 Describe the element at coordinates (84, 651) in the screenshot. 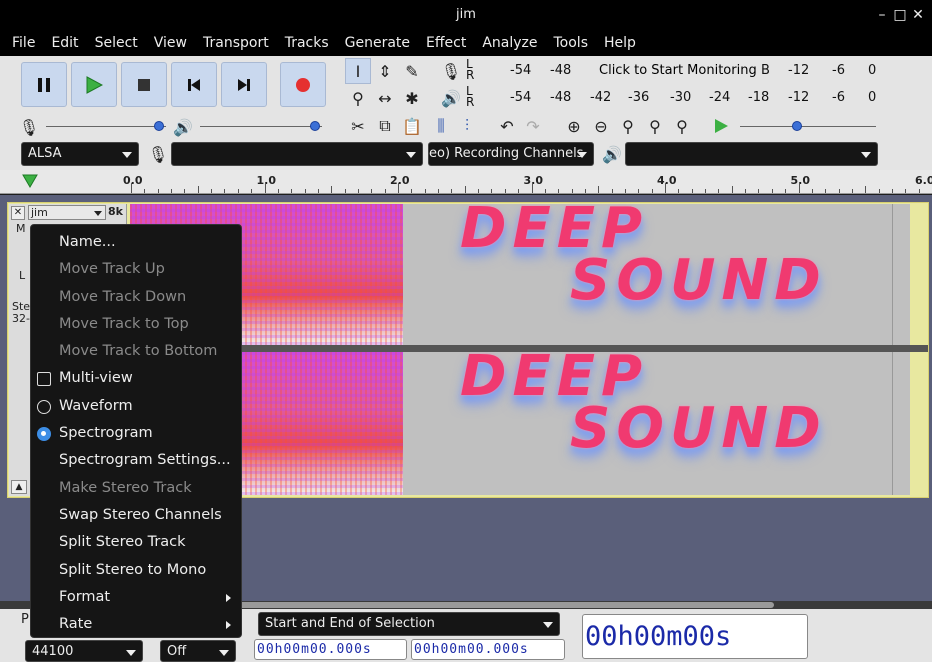

I see `project-rate-select: 44100` at that location.